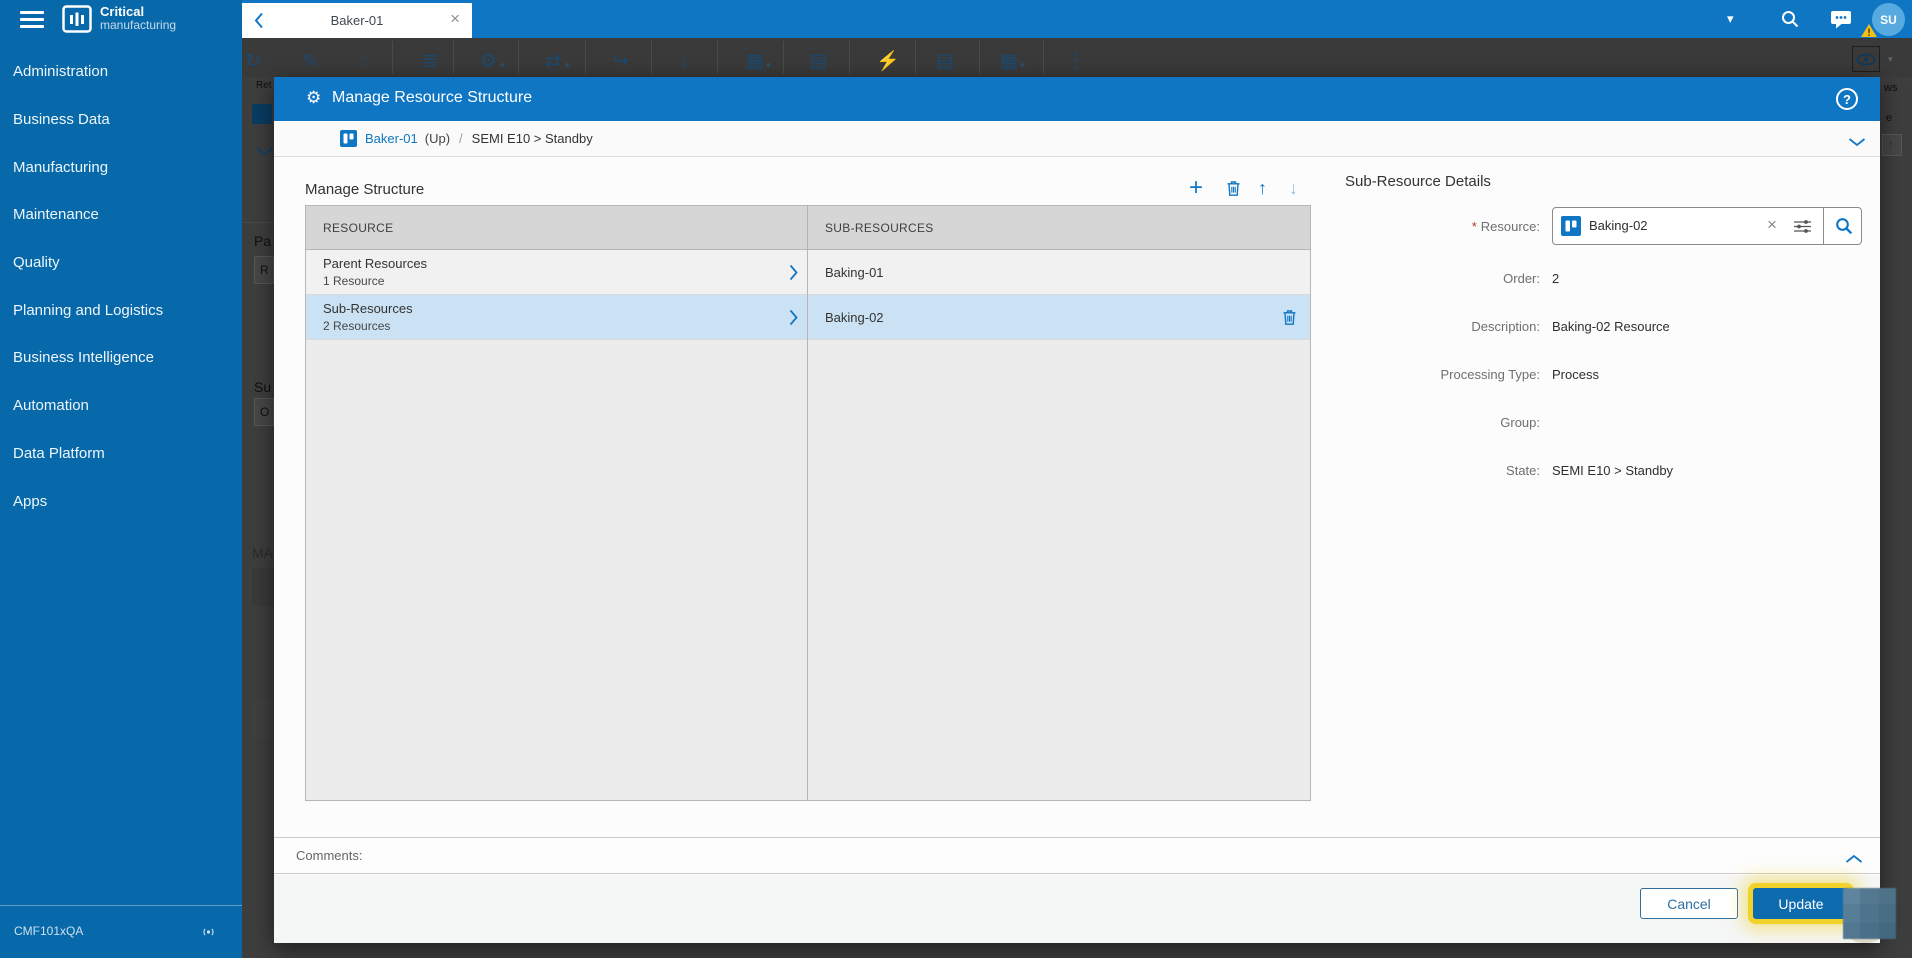 The image size is (1912, 958). What do you see at coordinates (365, 189) in the screenshot?
I see `manage-structure-title: Manage Structure` at bounding box center [365, 189].